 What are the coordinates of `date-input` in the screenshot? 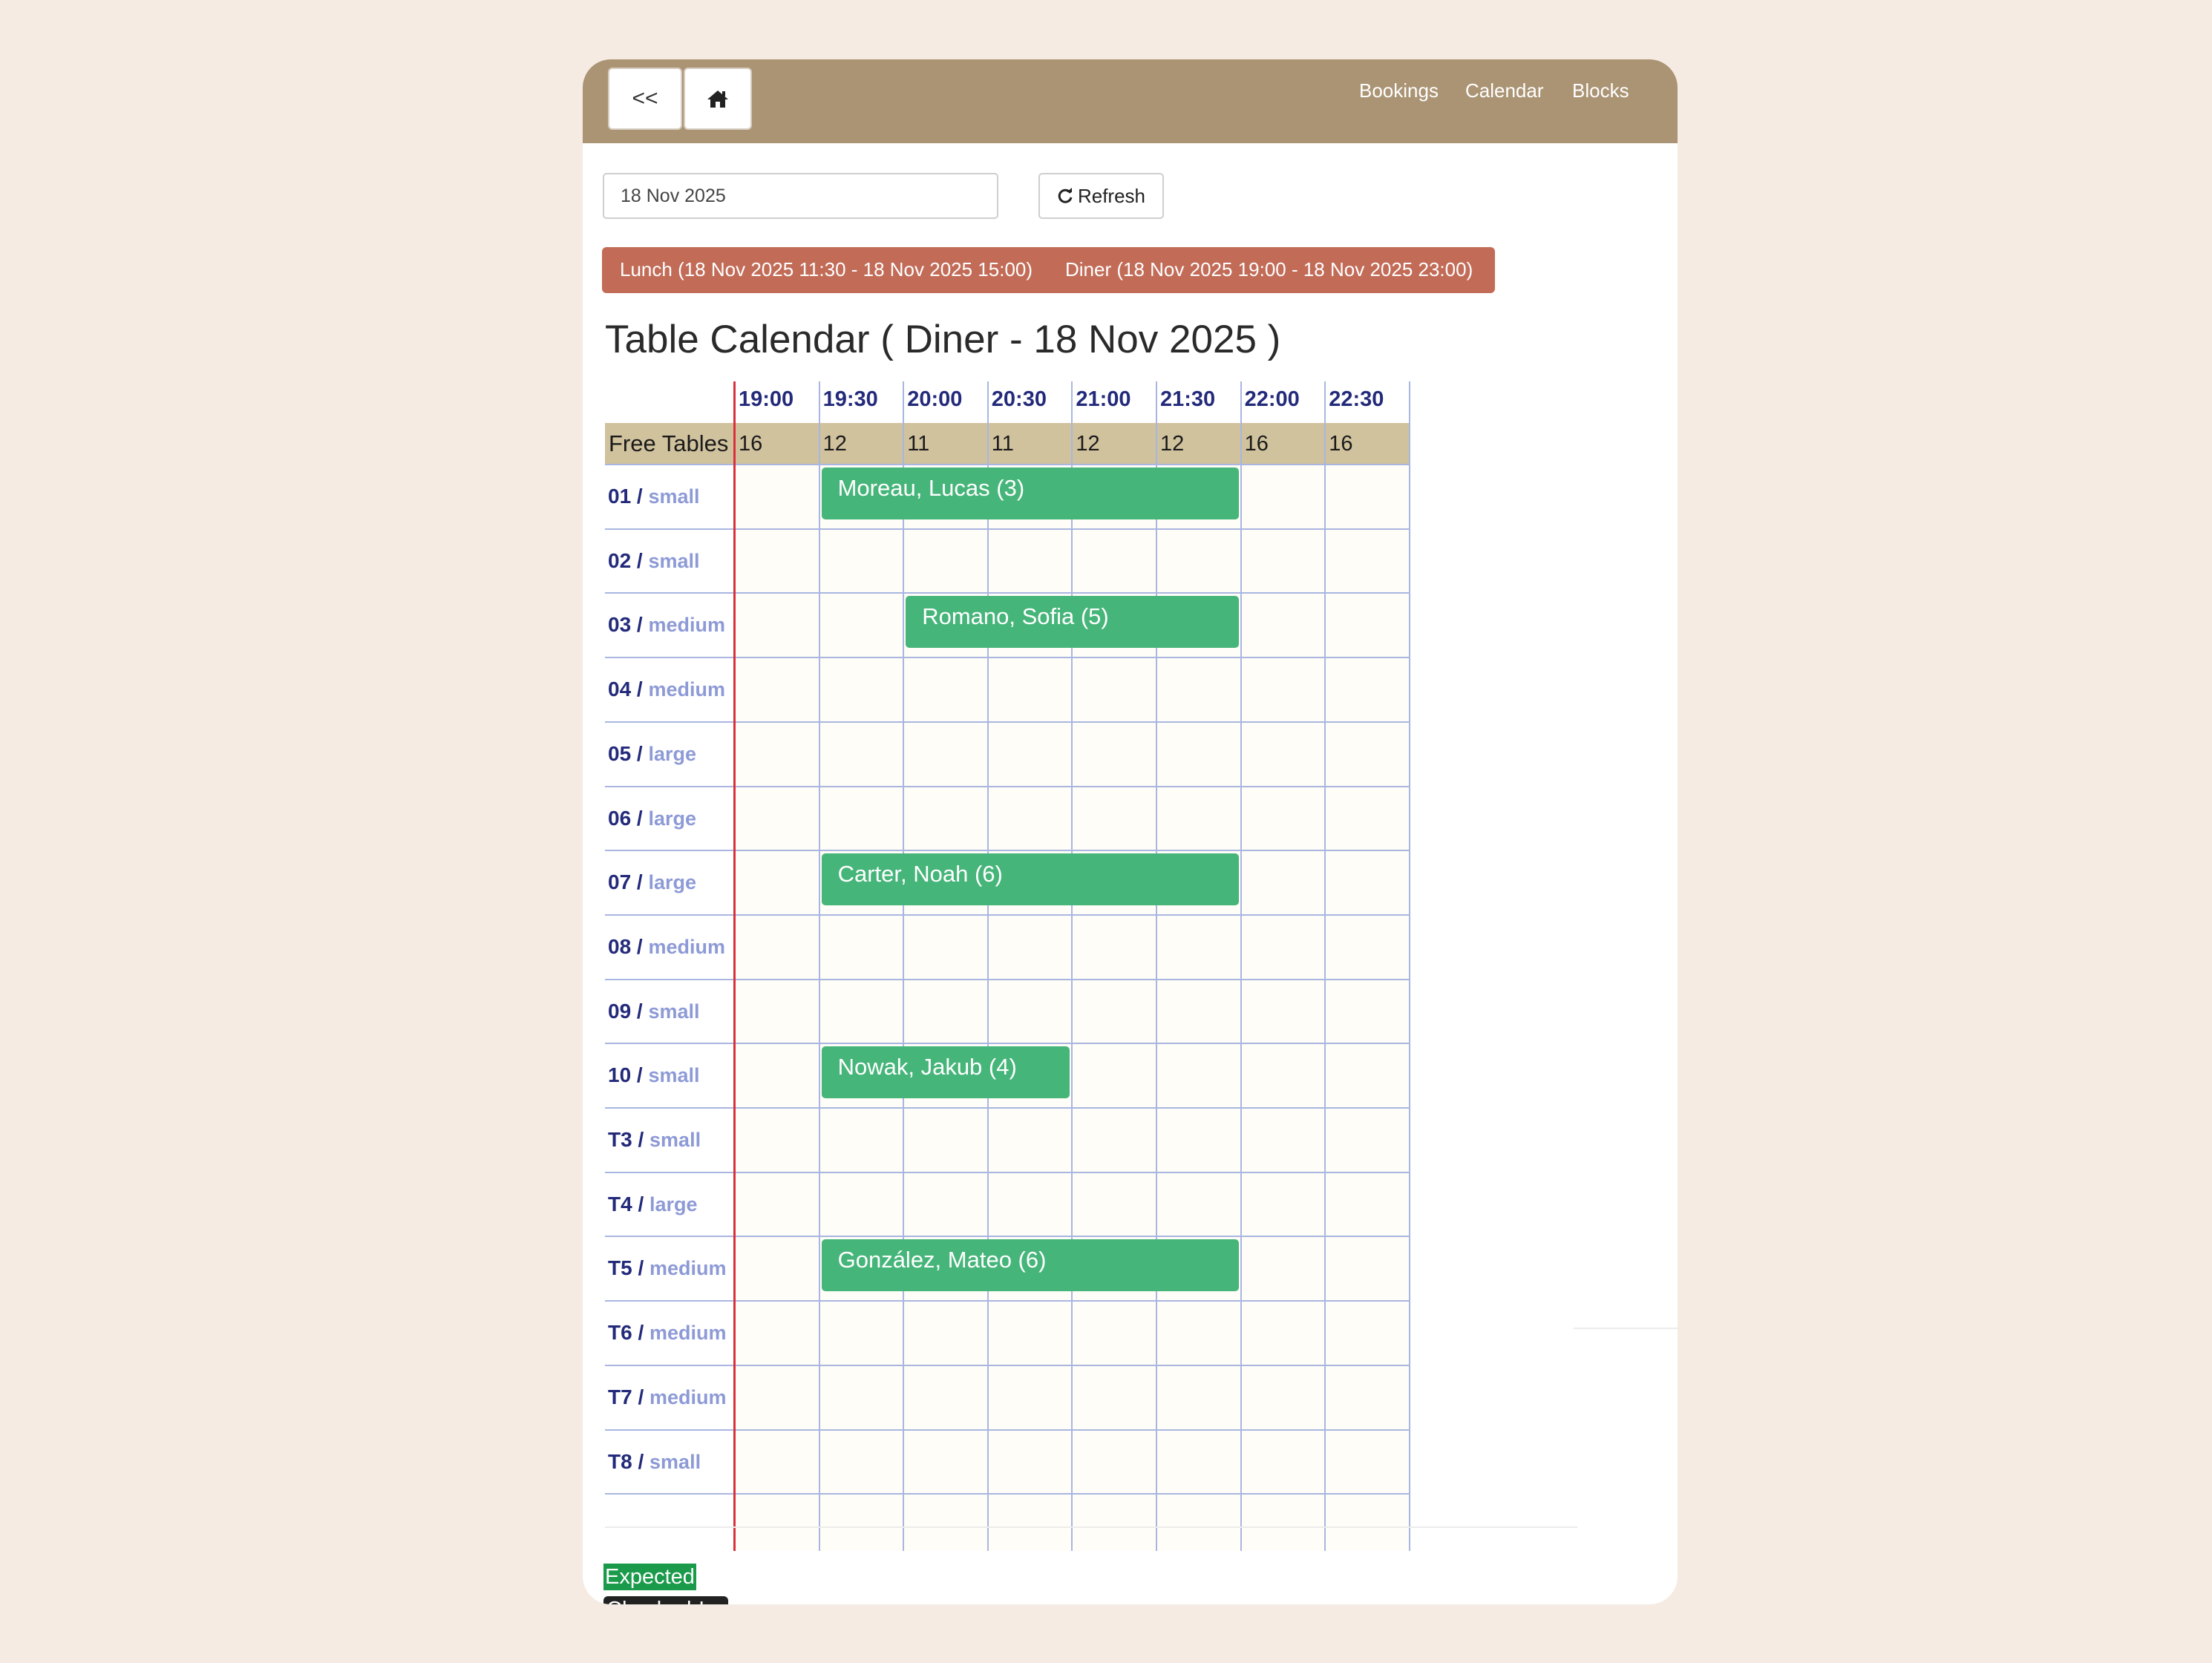 It's located at (800, 196).